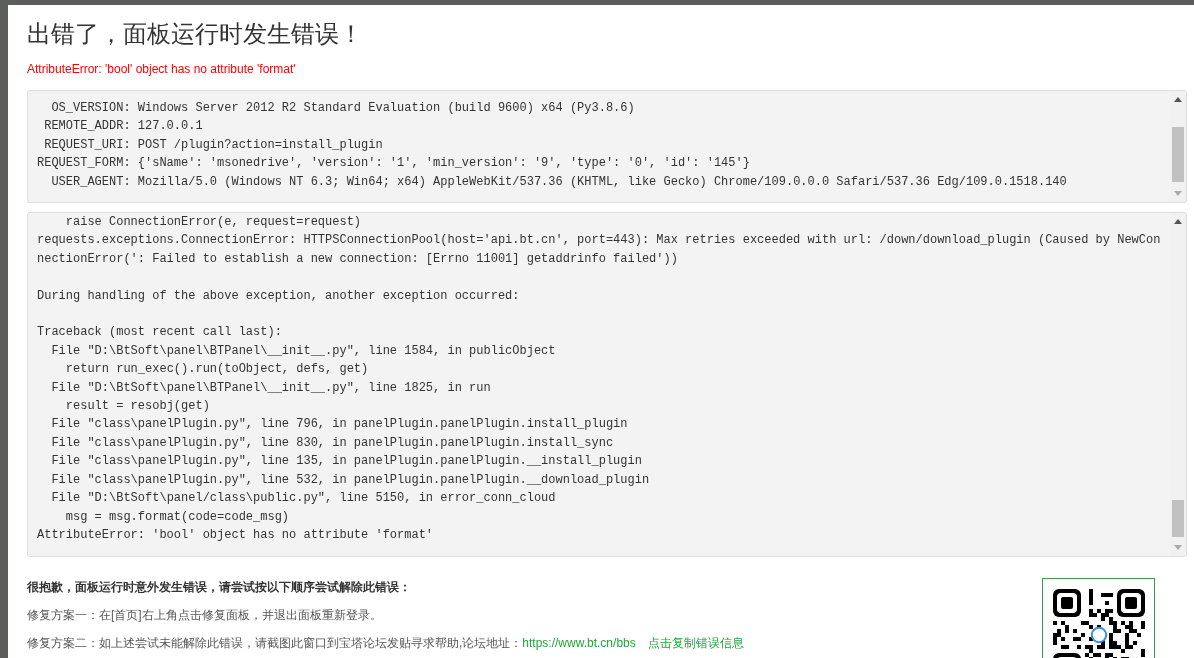 The height and width of the screenshot is (658, 1194). Describe the element at coordinates (579, 643) in the screenshot. I see `forum-link: https://www.bt.cn/bbs` at that location.